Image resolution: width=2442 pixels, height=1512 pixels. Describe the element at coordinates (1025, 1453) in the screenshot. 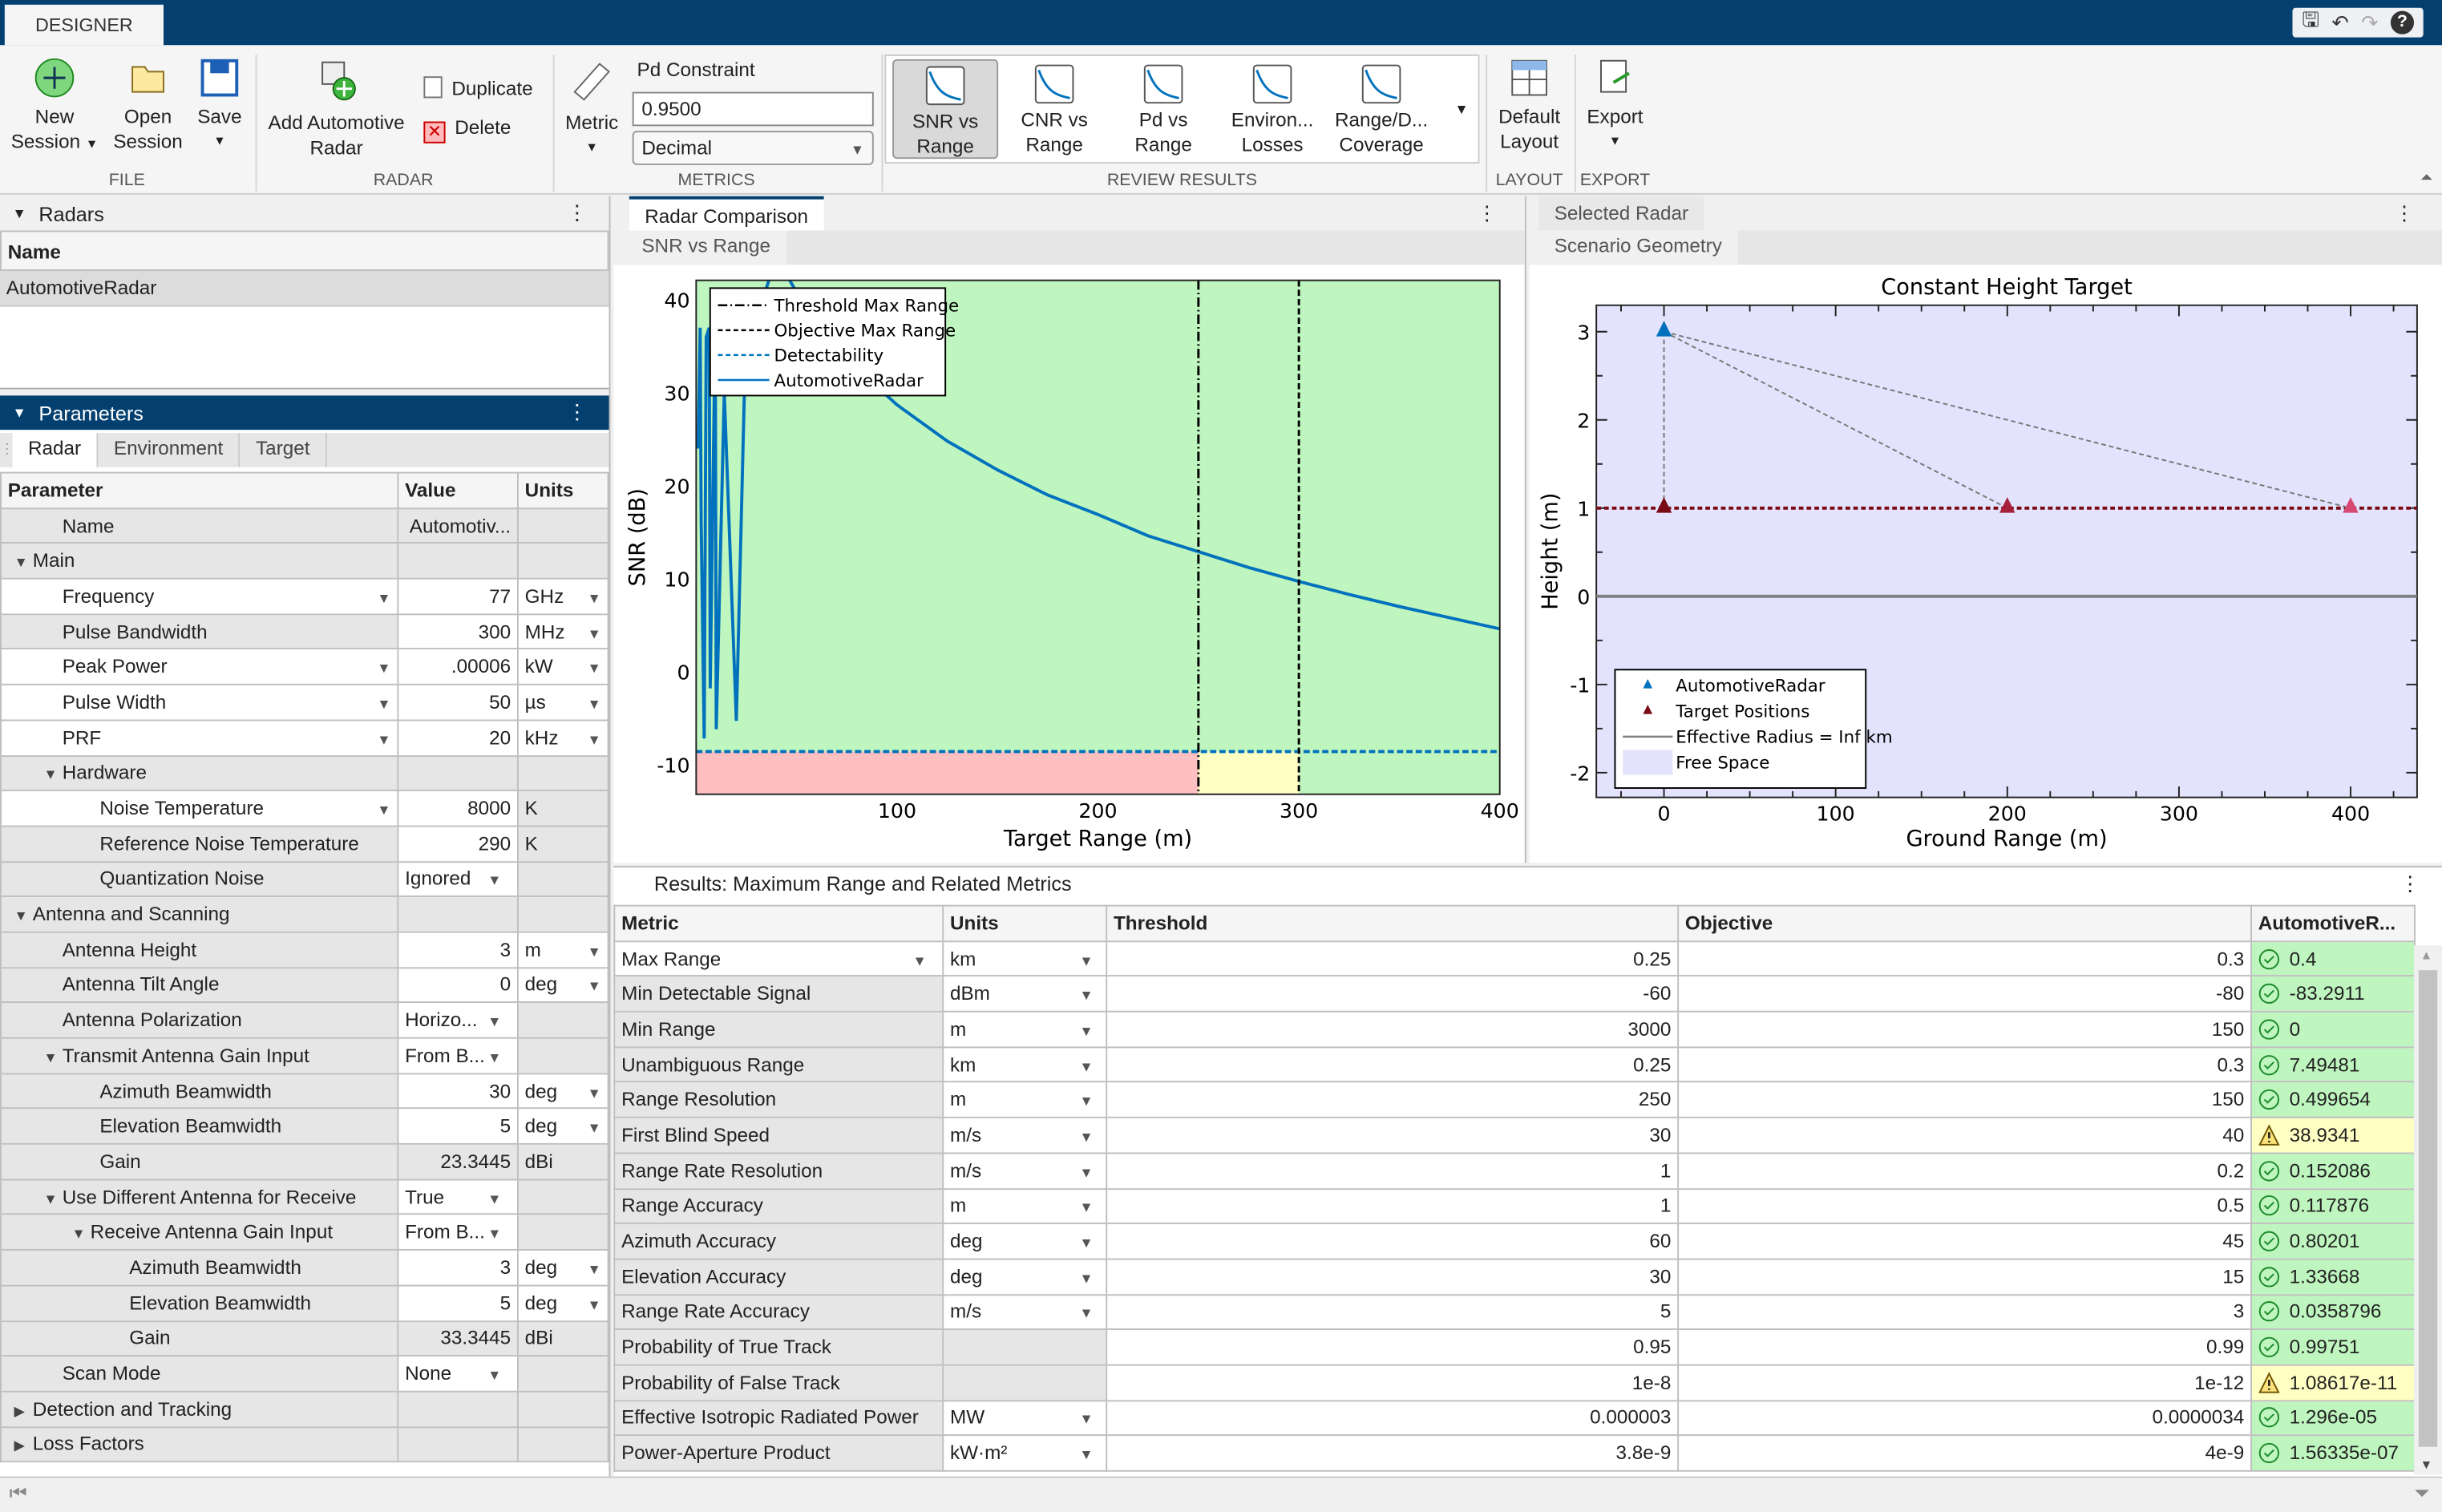

I see `units-cell: kW·m² ▼` at that location.